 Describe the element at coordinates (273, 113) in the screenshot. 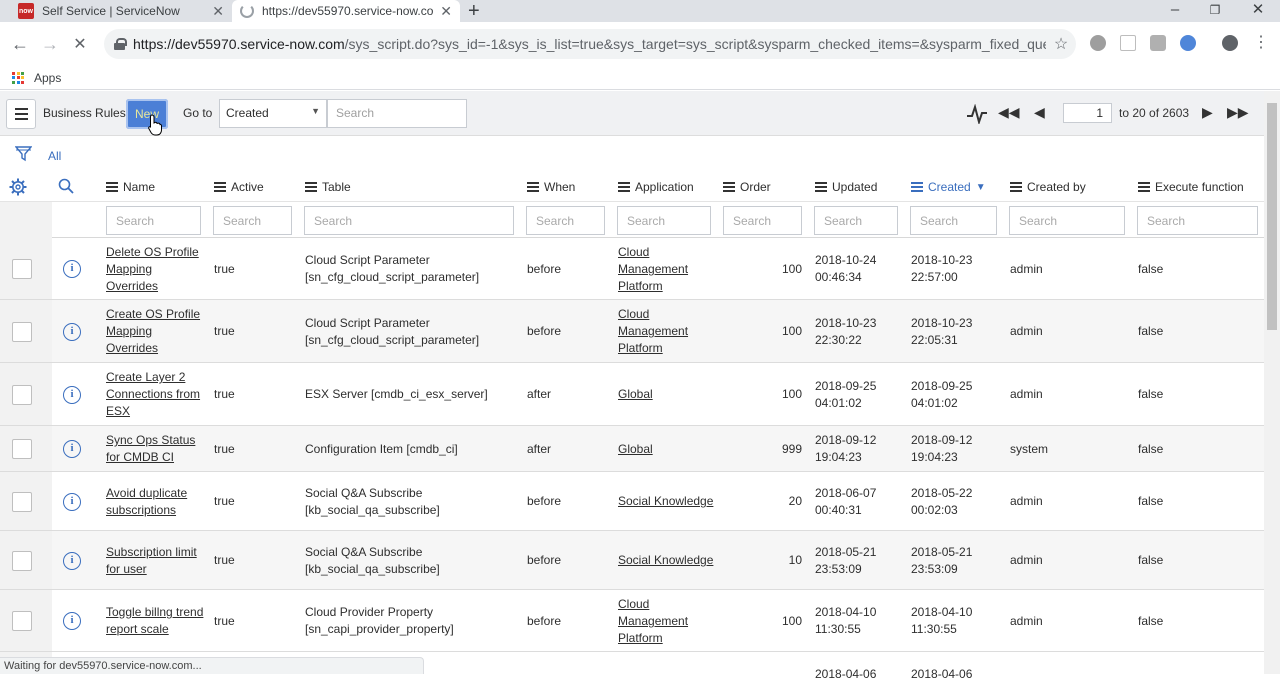

I see `goto-field-select: Created ▼` at that location.